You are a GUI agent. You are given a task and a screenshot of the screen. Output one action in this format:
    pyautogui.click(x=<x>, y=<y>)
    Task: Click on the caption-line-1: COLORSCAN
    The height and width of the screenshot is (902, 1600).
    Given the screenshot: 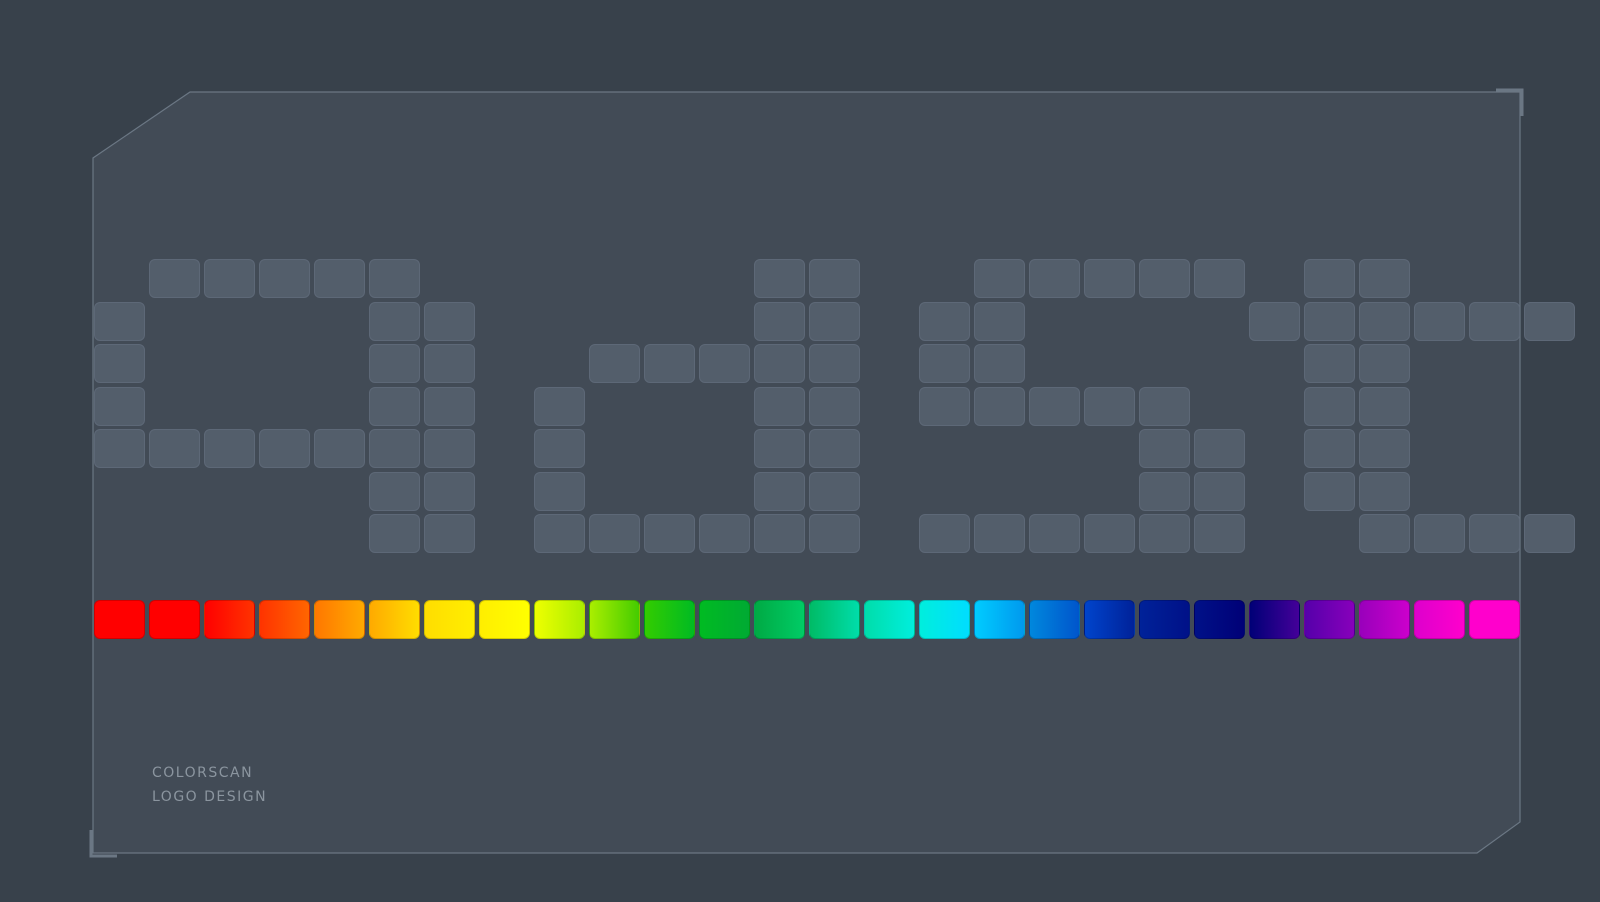 What is the action you would take?
    pyautogui.click(x=203, y=773)
    